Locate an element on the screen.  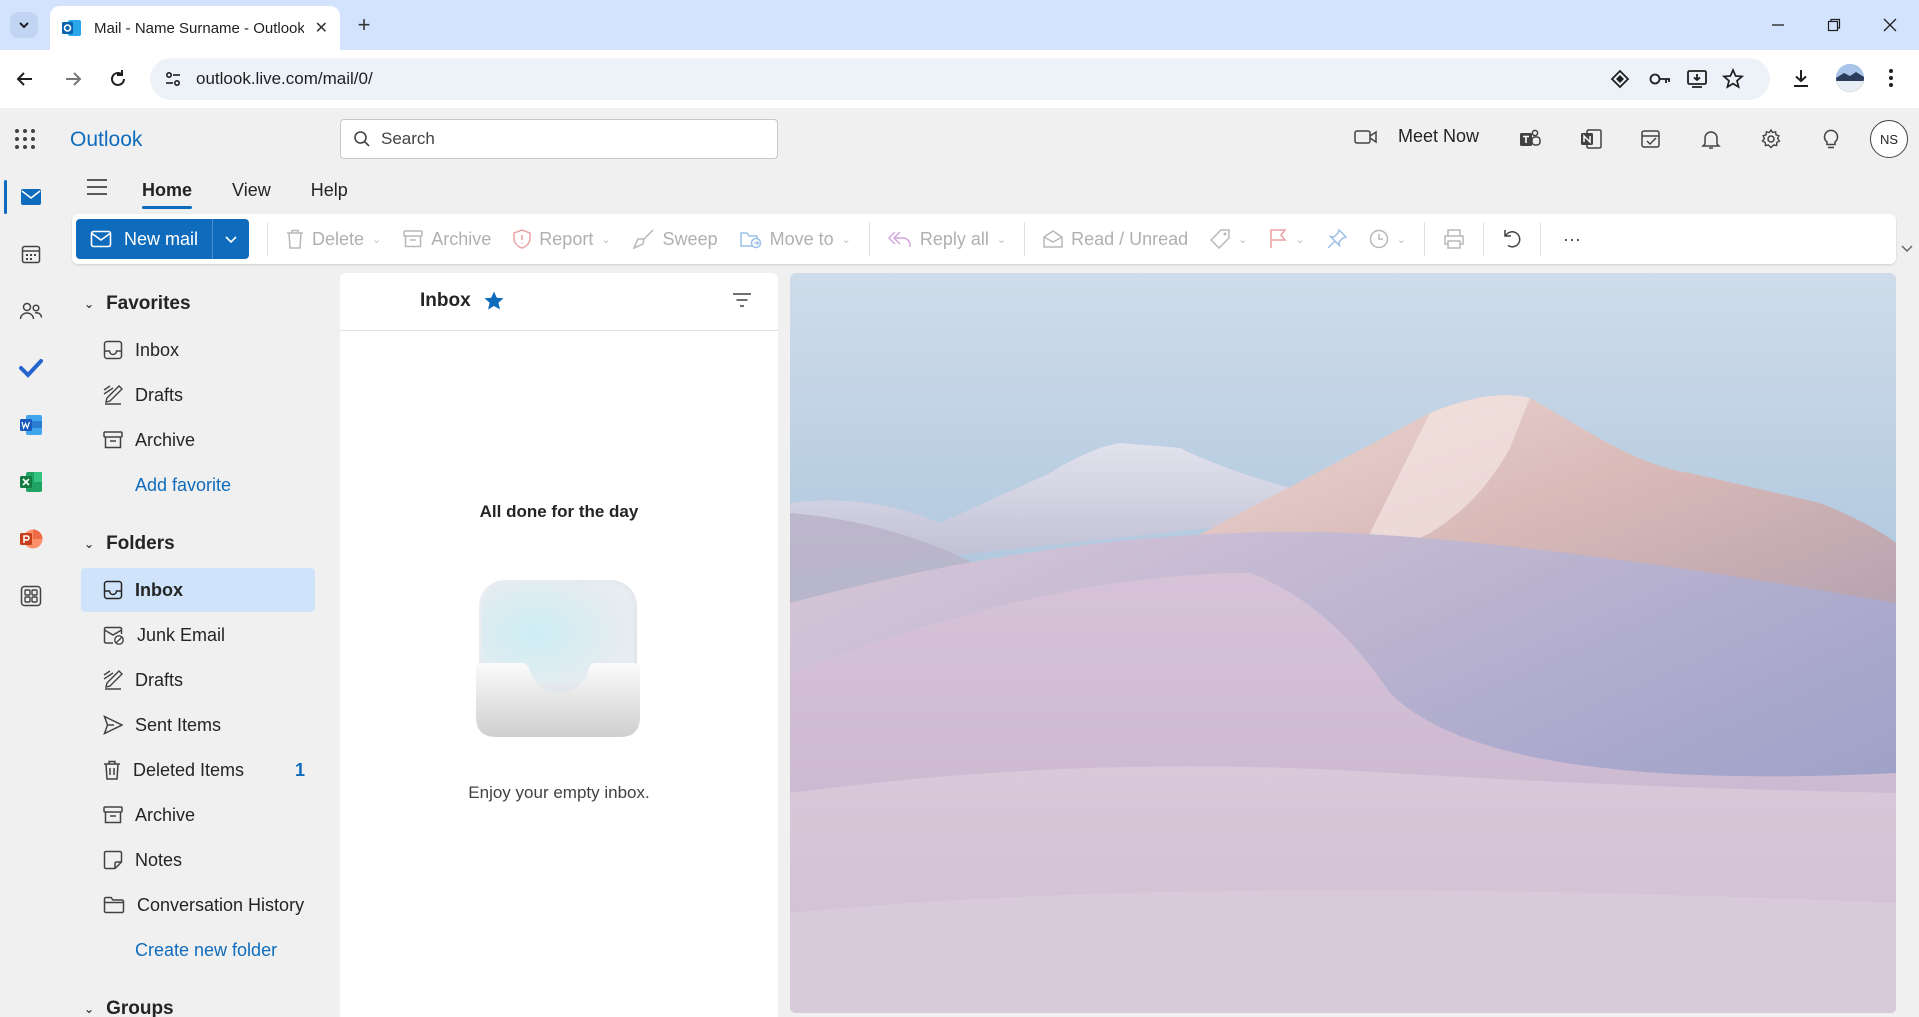
favorite-archive-label: Archive is located at coordinates (165, 440).